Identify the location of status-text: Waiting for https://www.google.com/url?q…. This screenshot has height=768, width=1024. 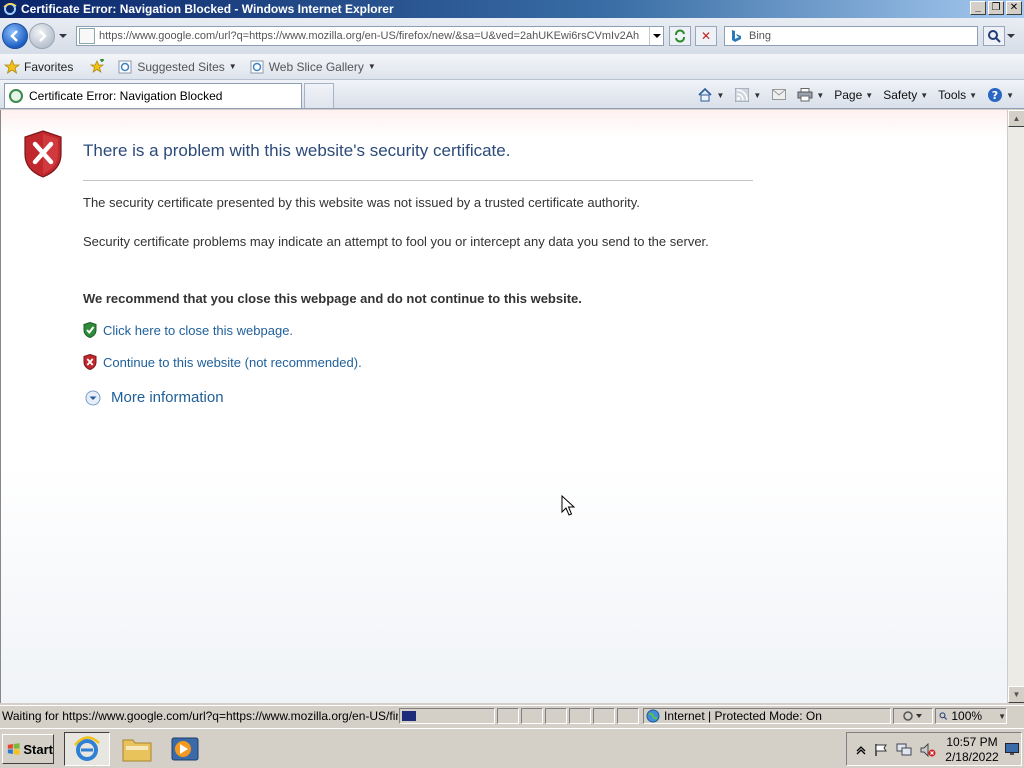
(200, 716).